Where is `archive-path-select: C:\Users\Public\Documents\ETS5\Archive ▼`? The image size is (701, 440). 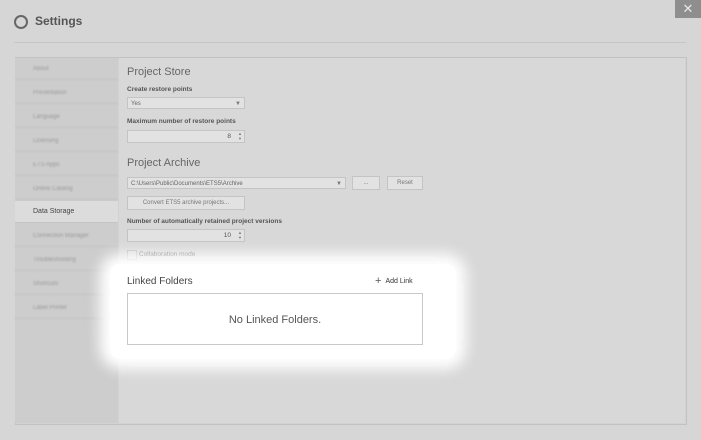
archive-path-select: C:\Users\Public\Documents\ETS5\Archive ▼ is located at coordinates (236, 183).